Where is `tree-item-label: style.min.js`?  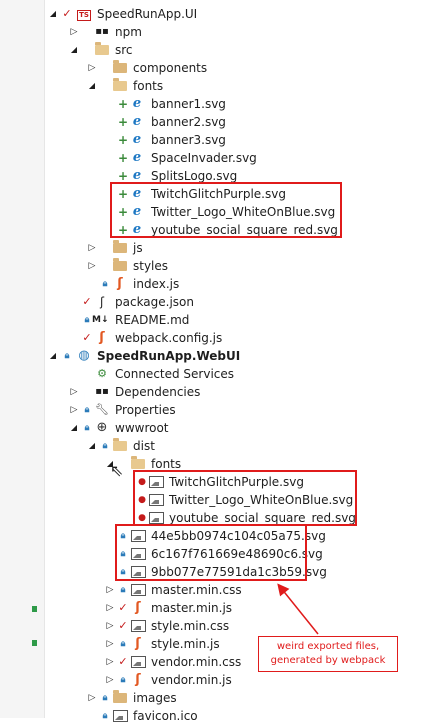 tree-item-label: style.min.js is located at coordinates (185, 644).